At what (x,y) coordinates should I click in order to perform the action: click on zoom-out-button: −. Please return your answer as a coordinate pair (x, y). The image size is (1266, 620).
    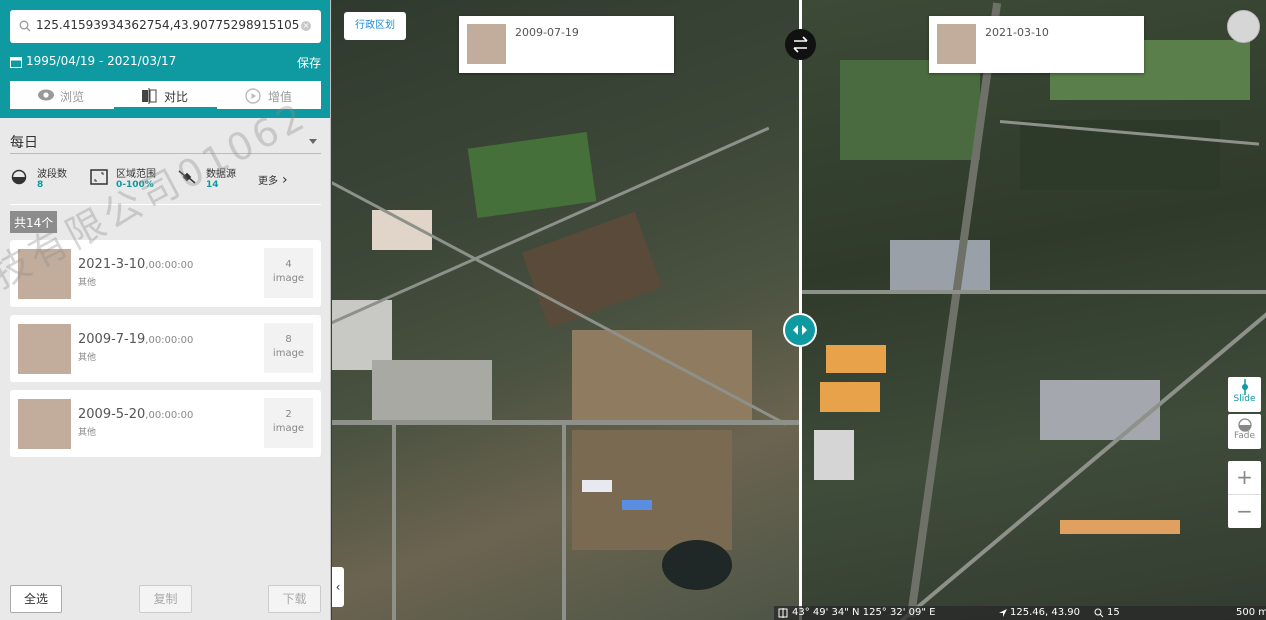
    Looking at the image, I should click on (1244, 510).